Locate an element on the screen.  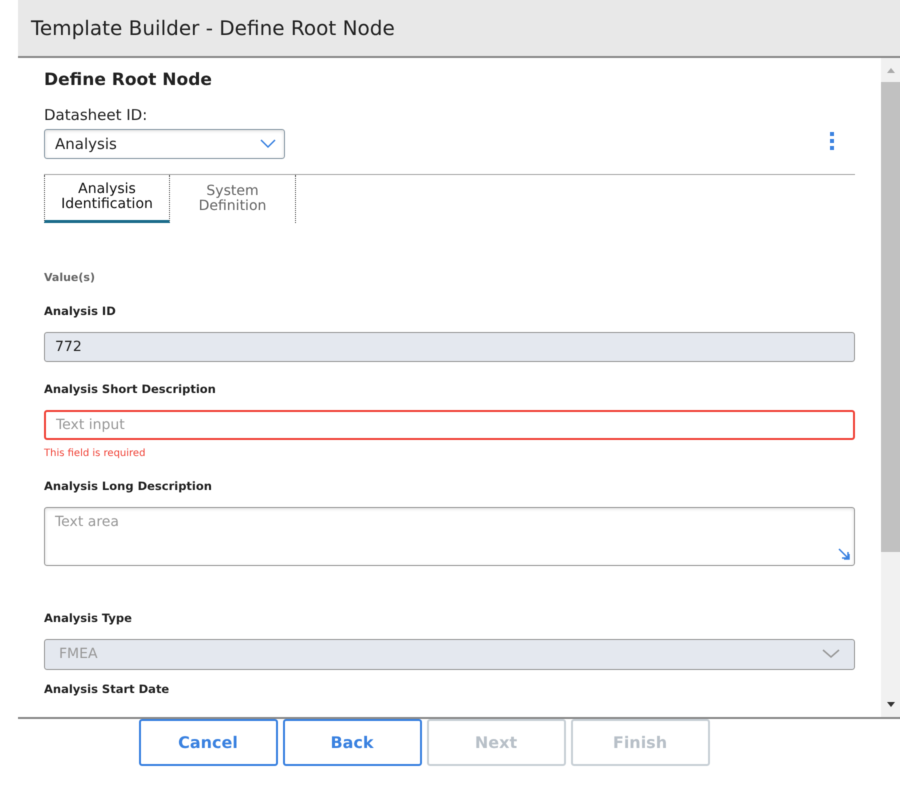
field-label: Analysis Long Description is located at coordinates (128, 485).